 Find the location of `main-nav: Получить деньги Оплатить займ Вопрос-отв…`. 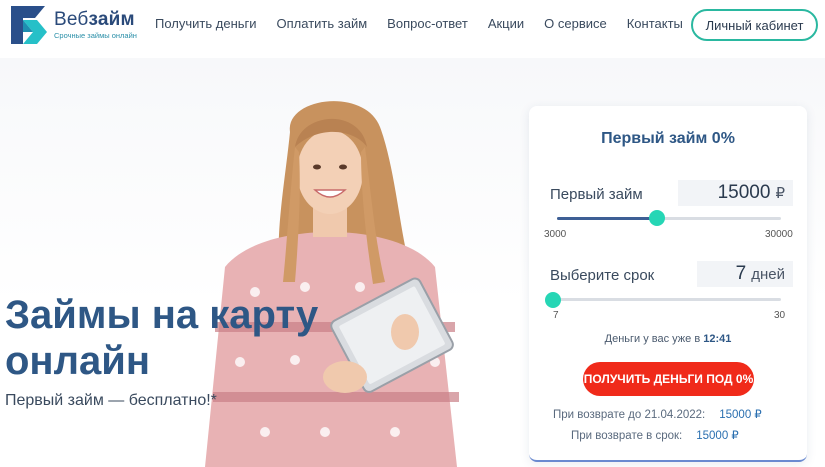

main-nav: Получить деньги Оплатить займ Вопрос-отв… is located at coordinates (419, 23).